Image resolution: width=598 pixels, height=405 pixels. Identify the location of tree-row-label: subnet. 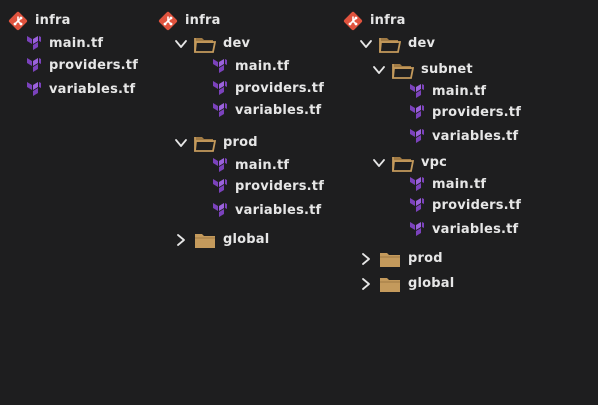
(447, 69).